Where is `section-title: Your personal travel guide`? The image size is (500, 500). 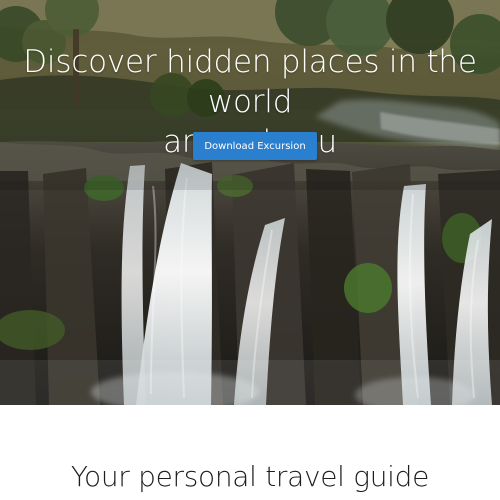 section-title: Your personal travel guide is located at coordinates (250, 476).